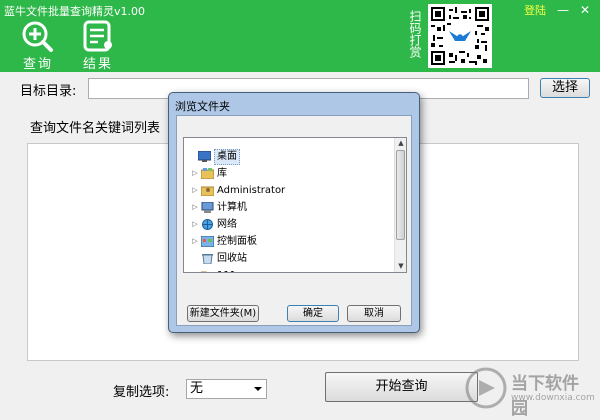 The height and width of the screenshot is (420, 600). Describe the element at coordinates (258, 389) in the screenshot. I see `chevron-down-icon` at that location.